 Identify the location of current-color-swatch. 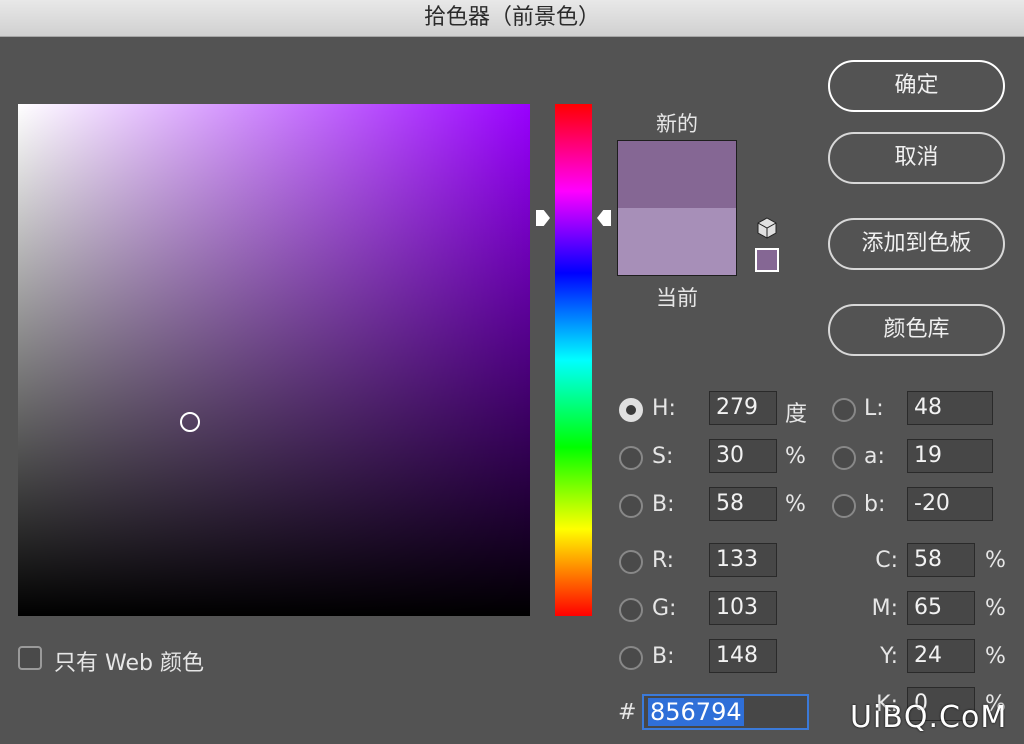
(677, 241).